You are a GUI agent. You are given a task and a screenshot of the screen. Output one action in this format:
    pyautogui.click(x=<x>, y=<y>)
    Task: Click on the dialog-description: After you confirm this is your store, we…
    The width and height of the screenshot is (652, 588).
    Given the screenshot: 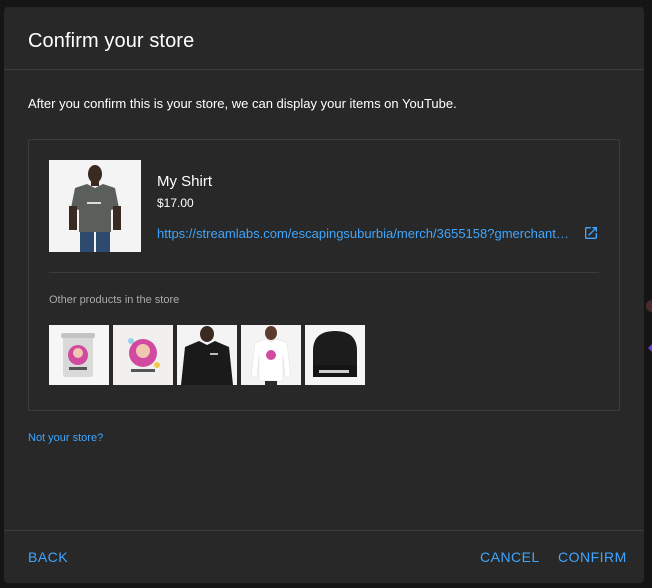 What is the action you would take?
    pyautogui.click(x=242, y=103)
    